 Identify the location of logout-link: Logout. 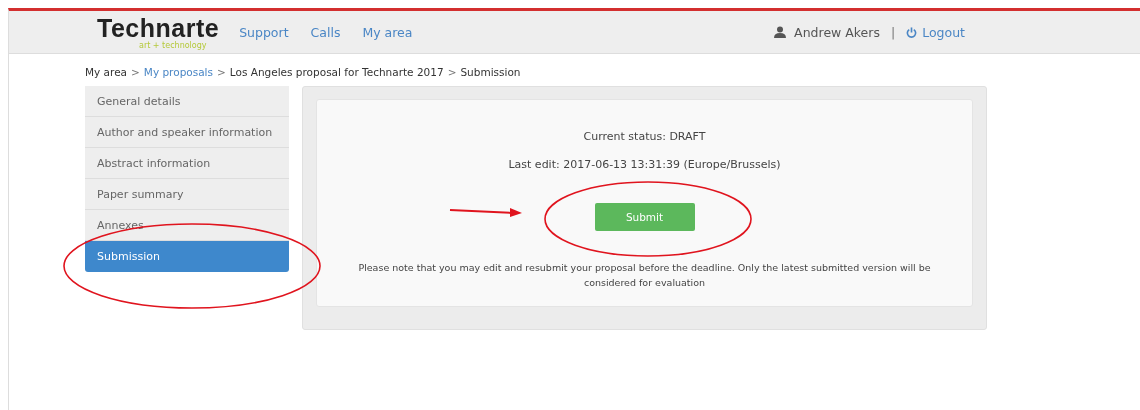
(935, 32).